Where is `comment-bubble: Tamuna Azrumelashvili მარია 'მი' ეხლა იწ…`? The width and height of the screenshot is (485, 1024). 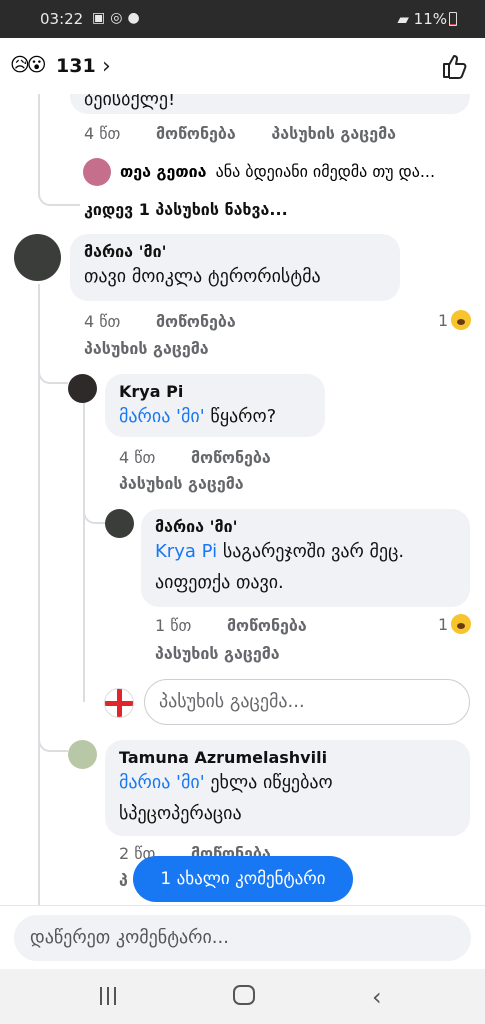
comment-bubble: Tamuna Azrumelashvili მარია 'მი' ეხლა იწ… is located at coordinates (287, 788).